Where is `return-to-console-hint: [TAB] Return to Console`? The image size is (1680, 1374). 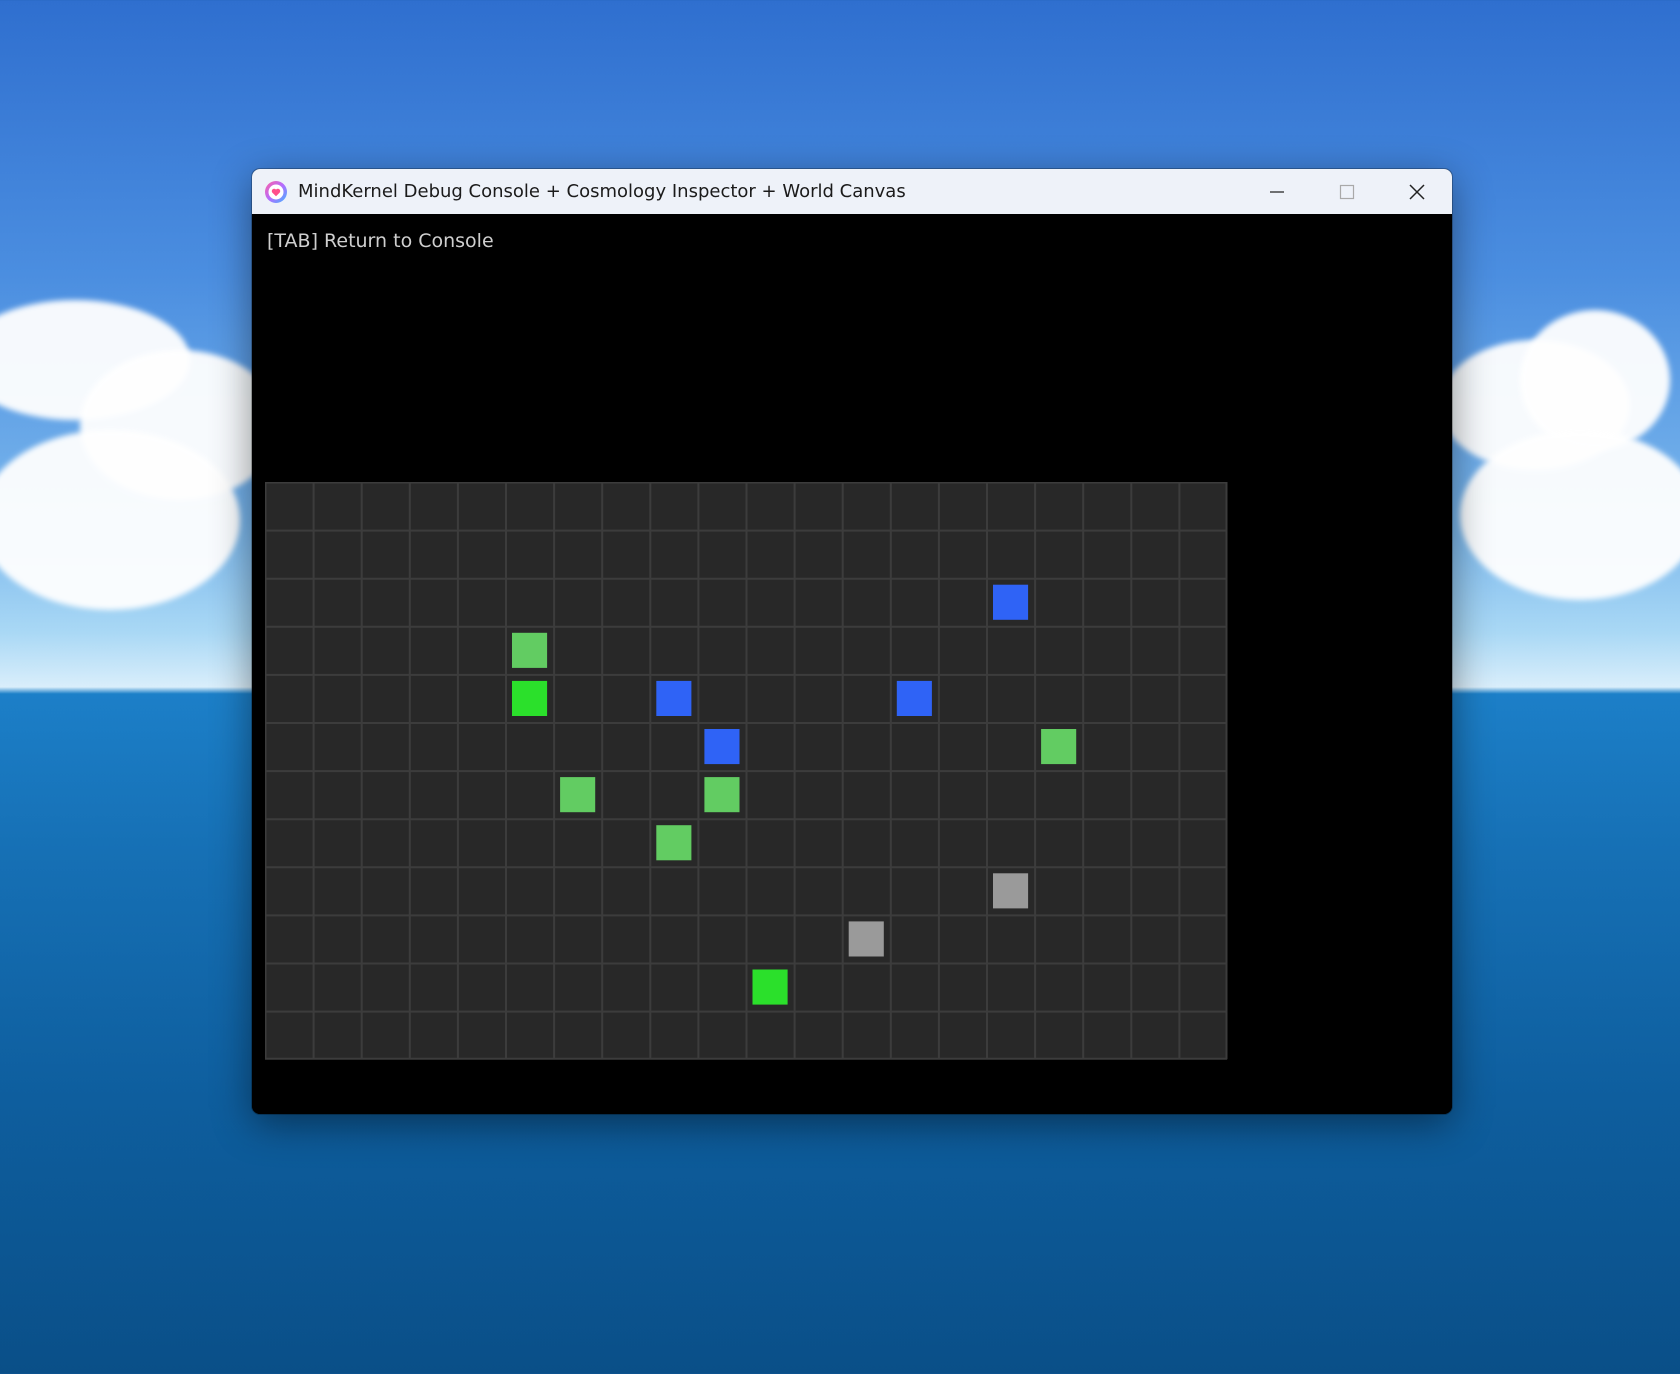
return-to-console-hint: [TAB] Return to Console is located at coordinates (380, 241).